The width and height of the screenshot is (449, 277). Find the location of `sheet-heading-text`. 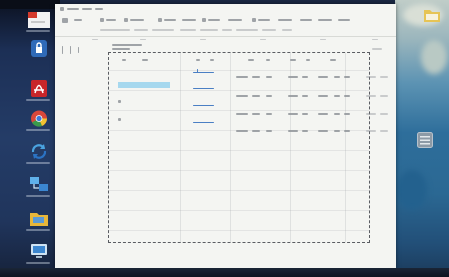

sheet-heading-text is located at coordinates (127, 45).